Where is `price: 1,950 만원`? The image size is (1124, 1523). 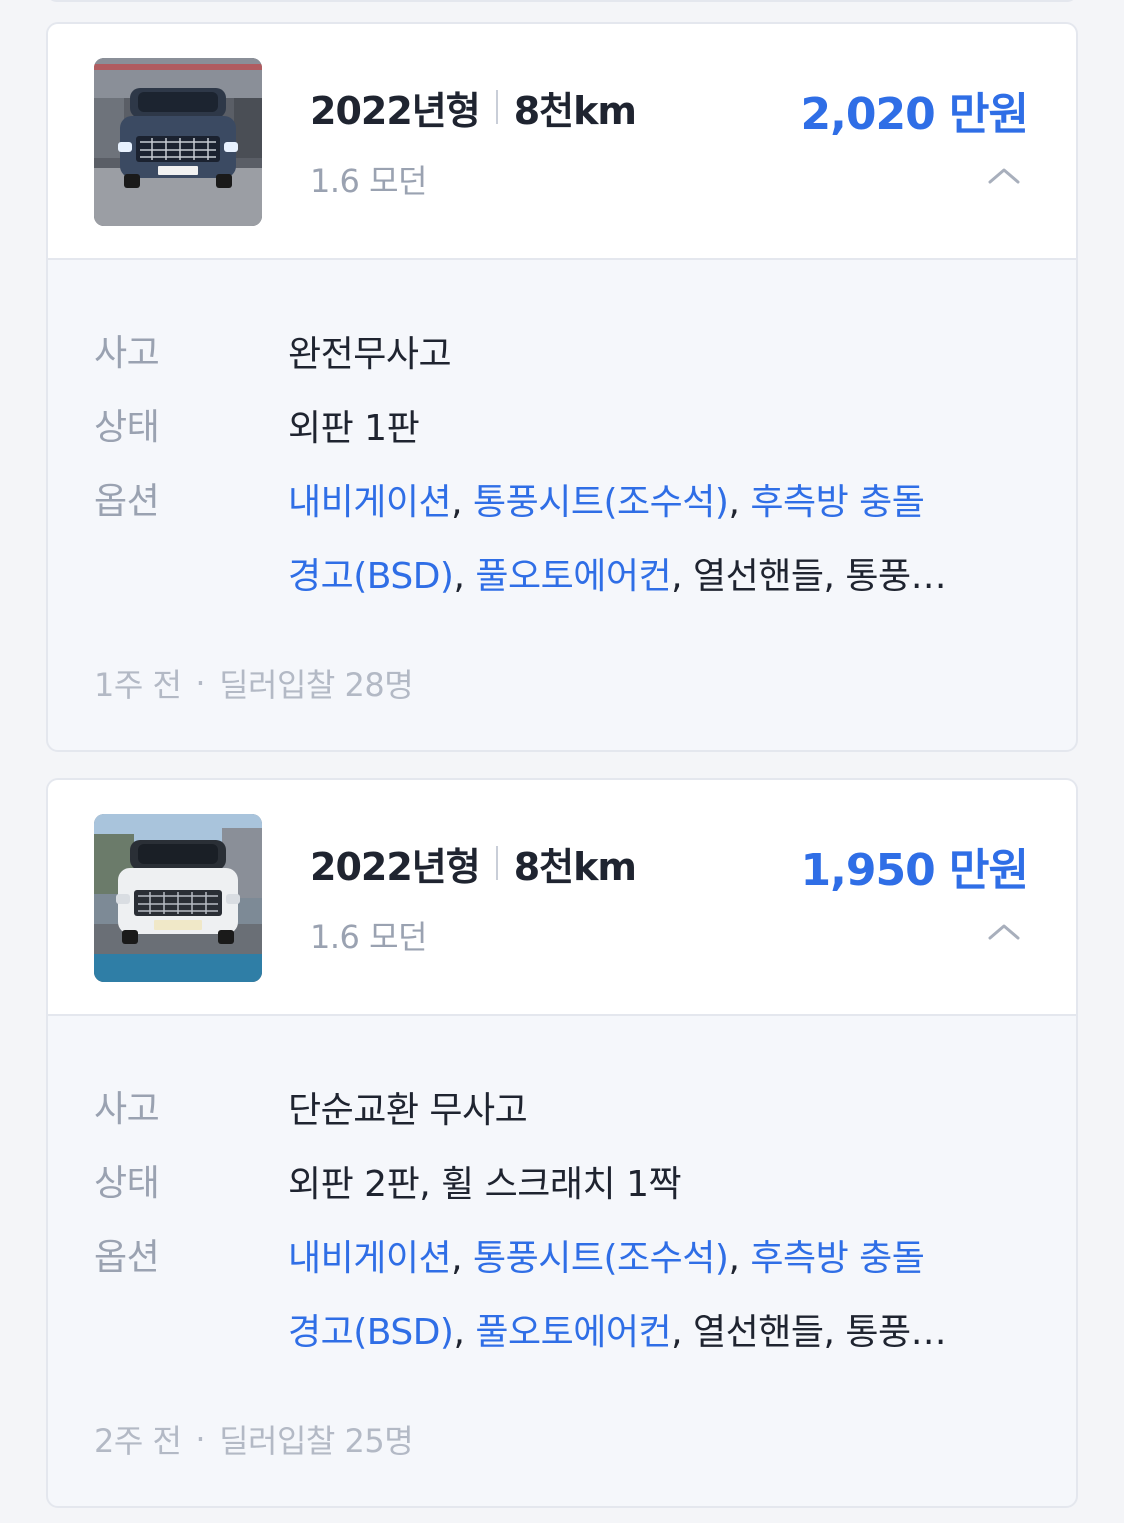
price: 1,950 만원 is located at coordinates (914, 870).